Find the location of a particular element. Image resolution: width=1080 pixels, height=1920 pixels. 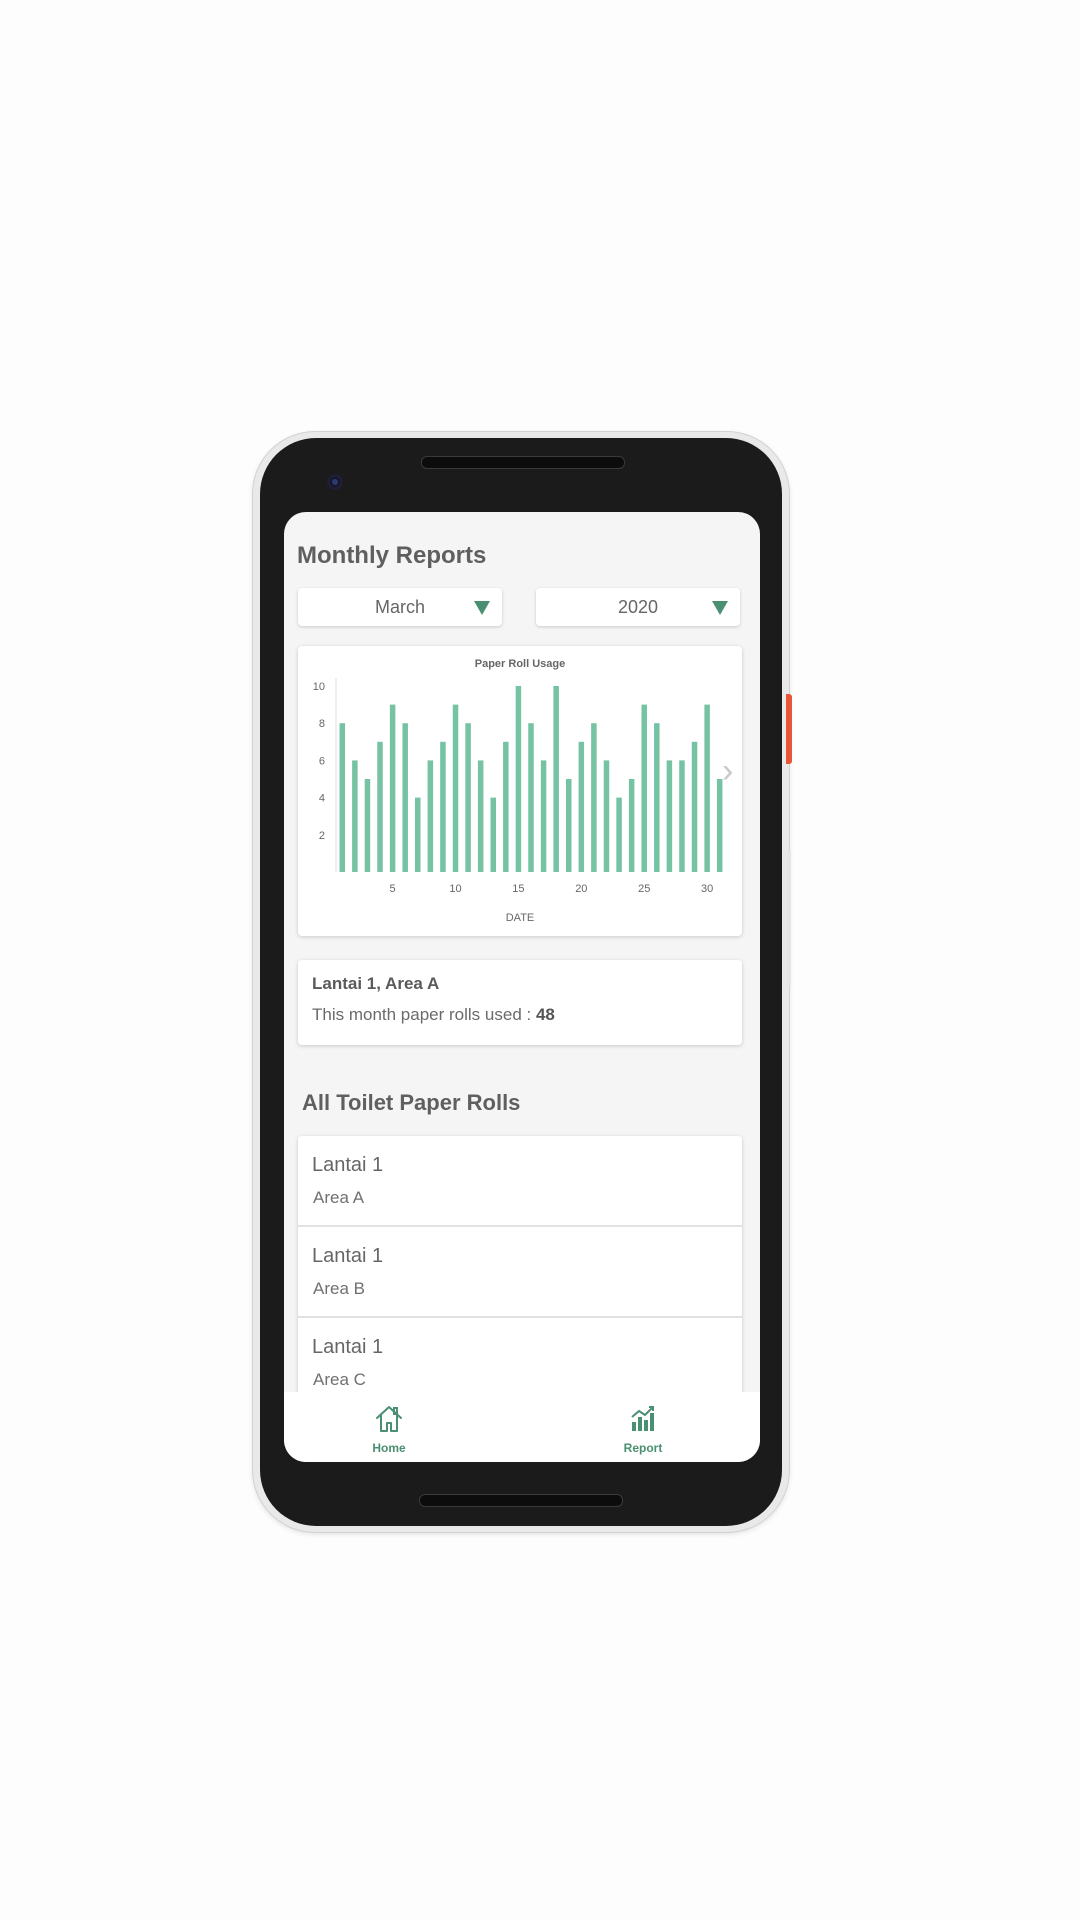

summary-usage: This month paper rolls used : 48 is located at coordinates (433, 1015).